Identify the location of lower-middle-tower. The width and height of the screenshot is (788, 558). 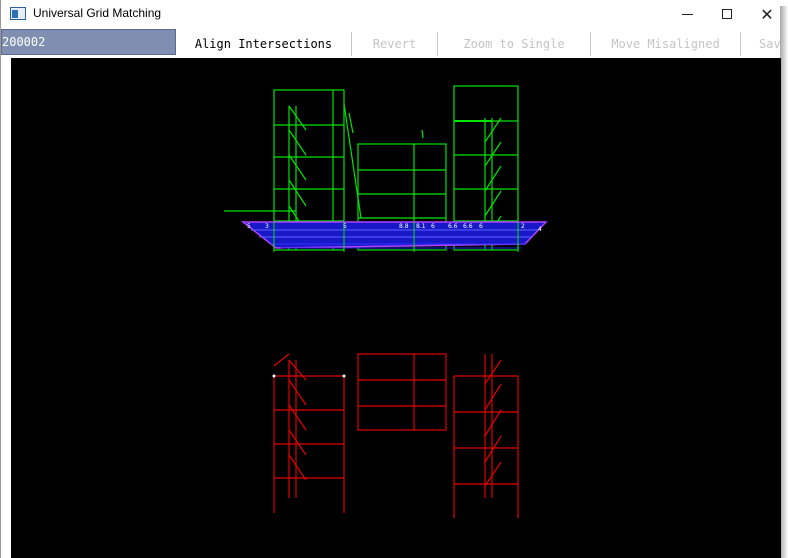
(402, 392).